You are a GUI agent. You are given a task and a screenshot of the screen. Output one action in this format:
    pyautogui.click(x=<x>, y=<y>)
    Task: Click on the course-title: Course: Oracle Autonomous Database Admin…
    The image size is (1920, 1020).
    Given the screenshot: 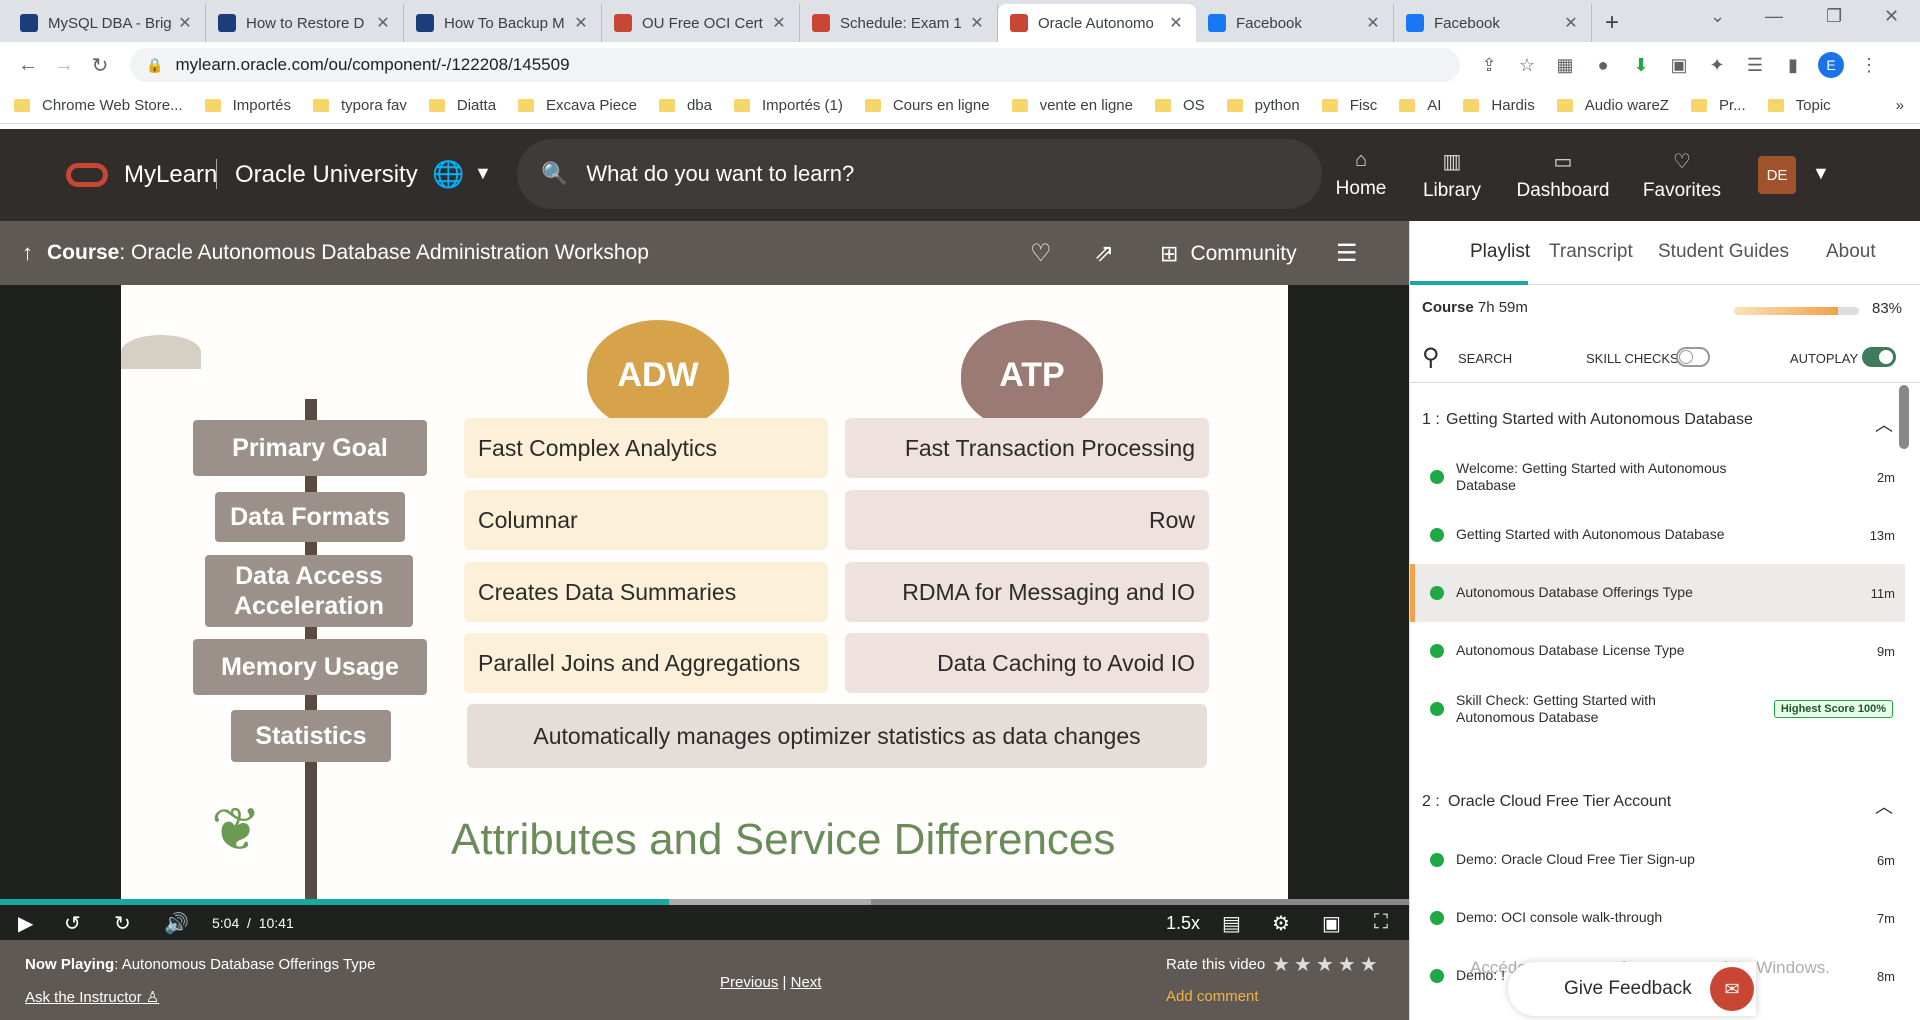 What is the action you would take?
    pyautogui.click(x=348, y=253)
    